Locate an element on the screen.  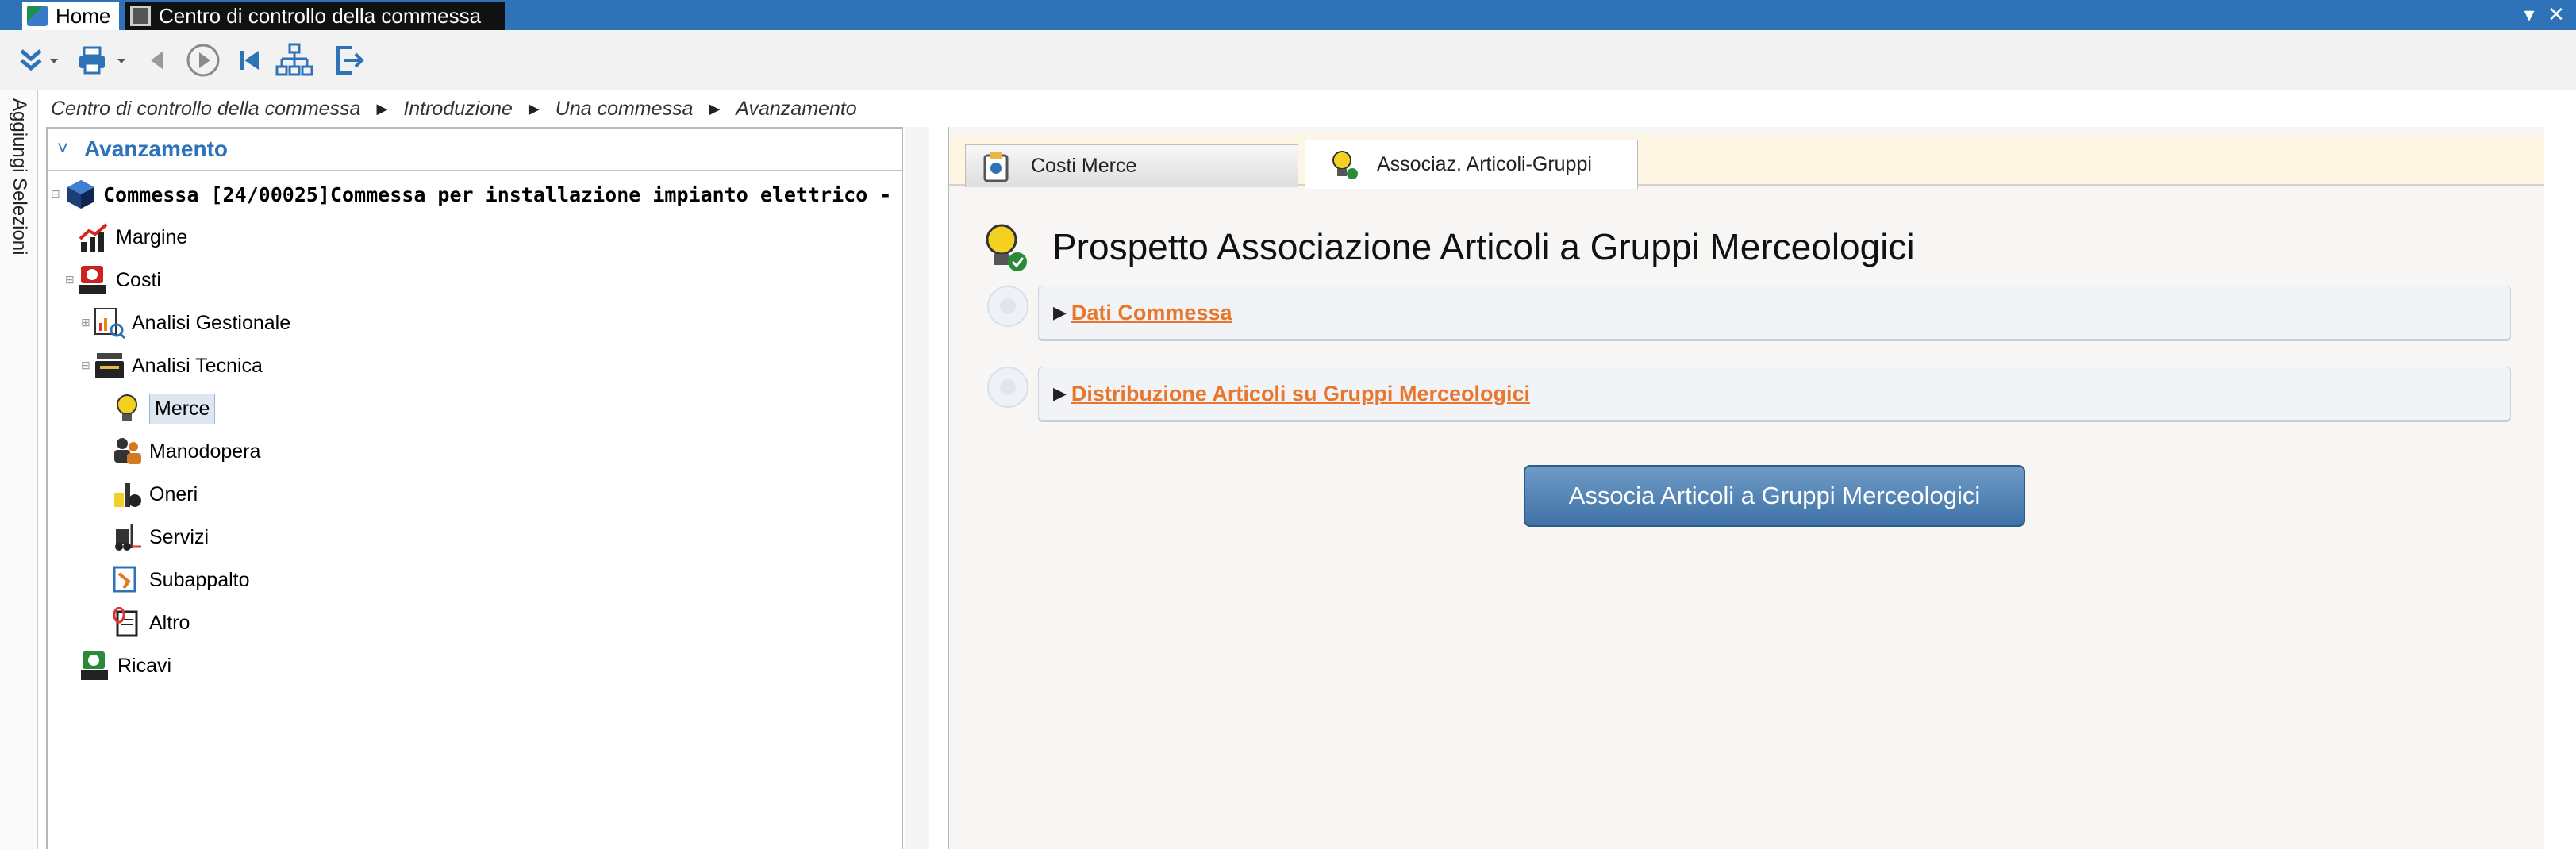
window-tab-home-label: Home is located at coordinates (83, 15).